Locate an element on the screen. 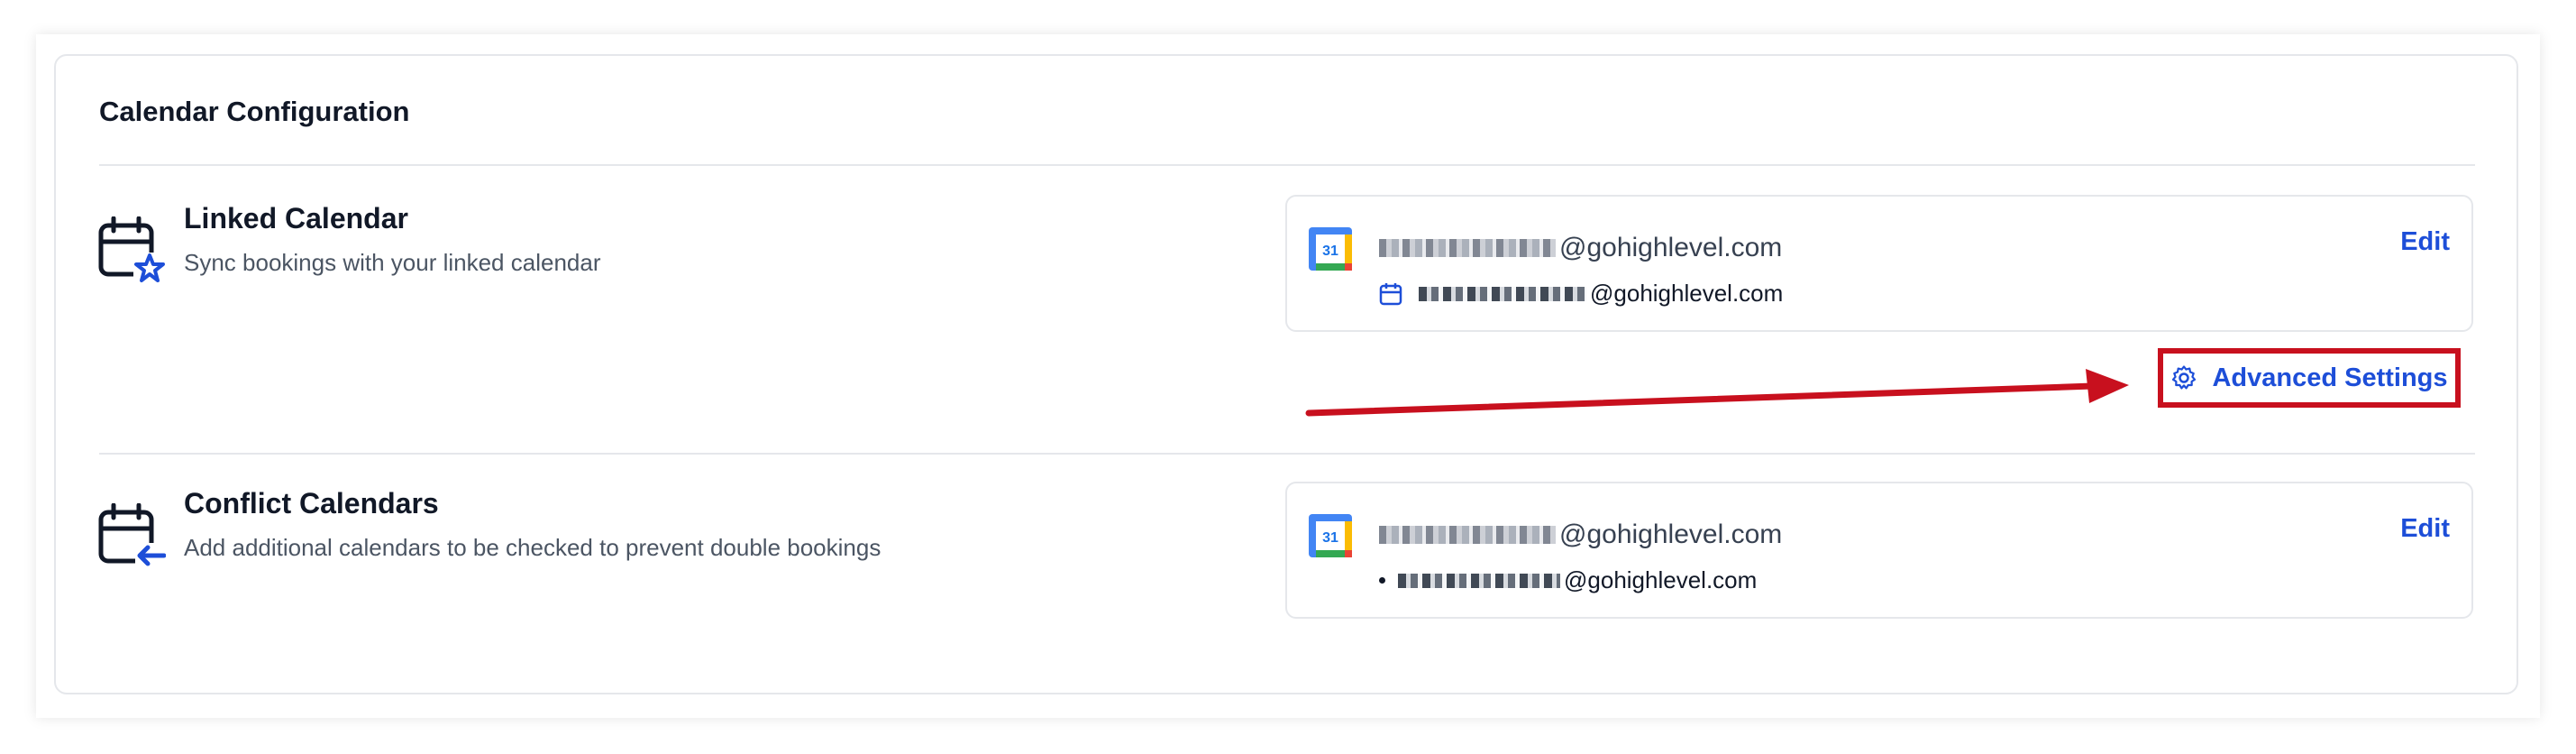 This screenshot has height=754, width=2576. linked-calendar-description: Sync bookings with your linked calendar is located at coordinates (392, 262).